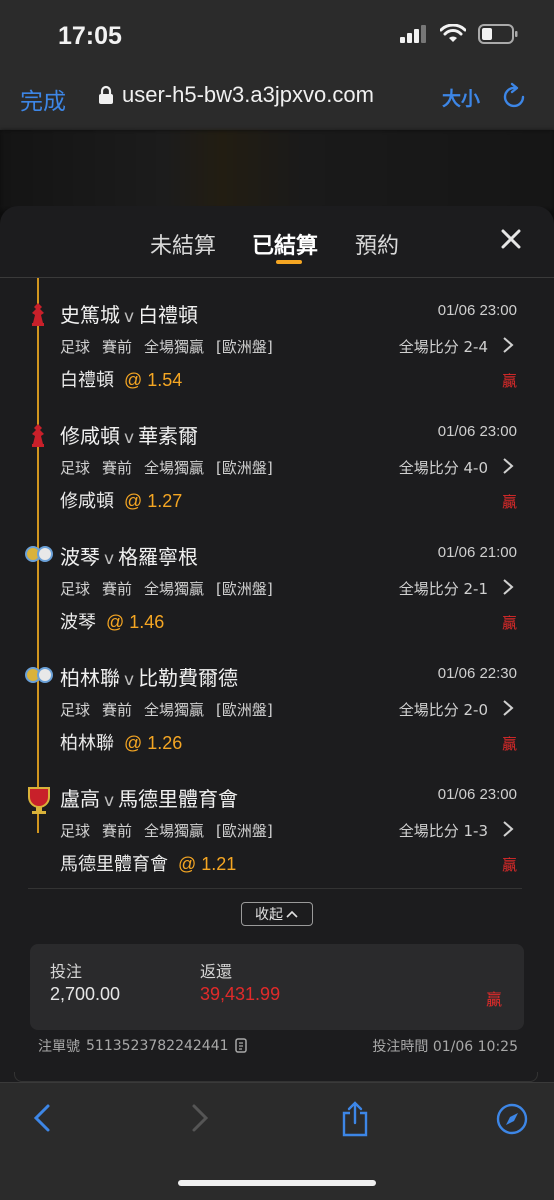  I want to click on cellular-signal-icon, so click(413, 34).